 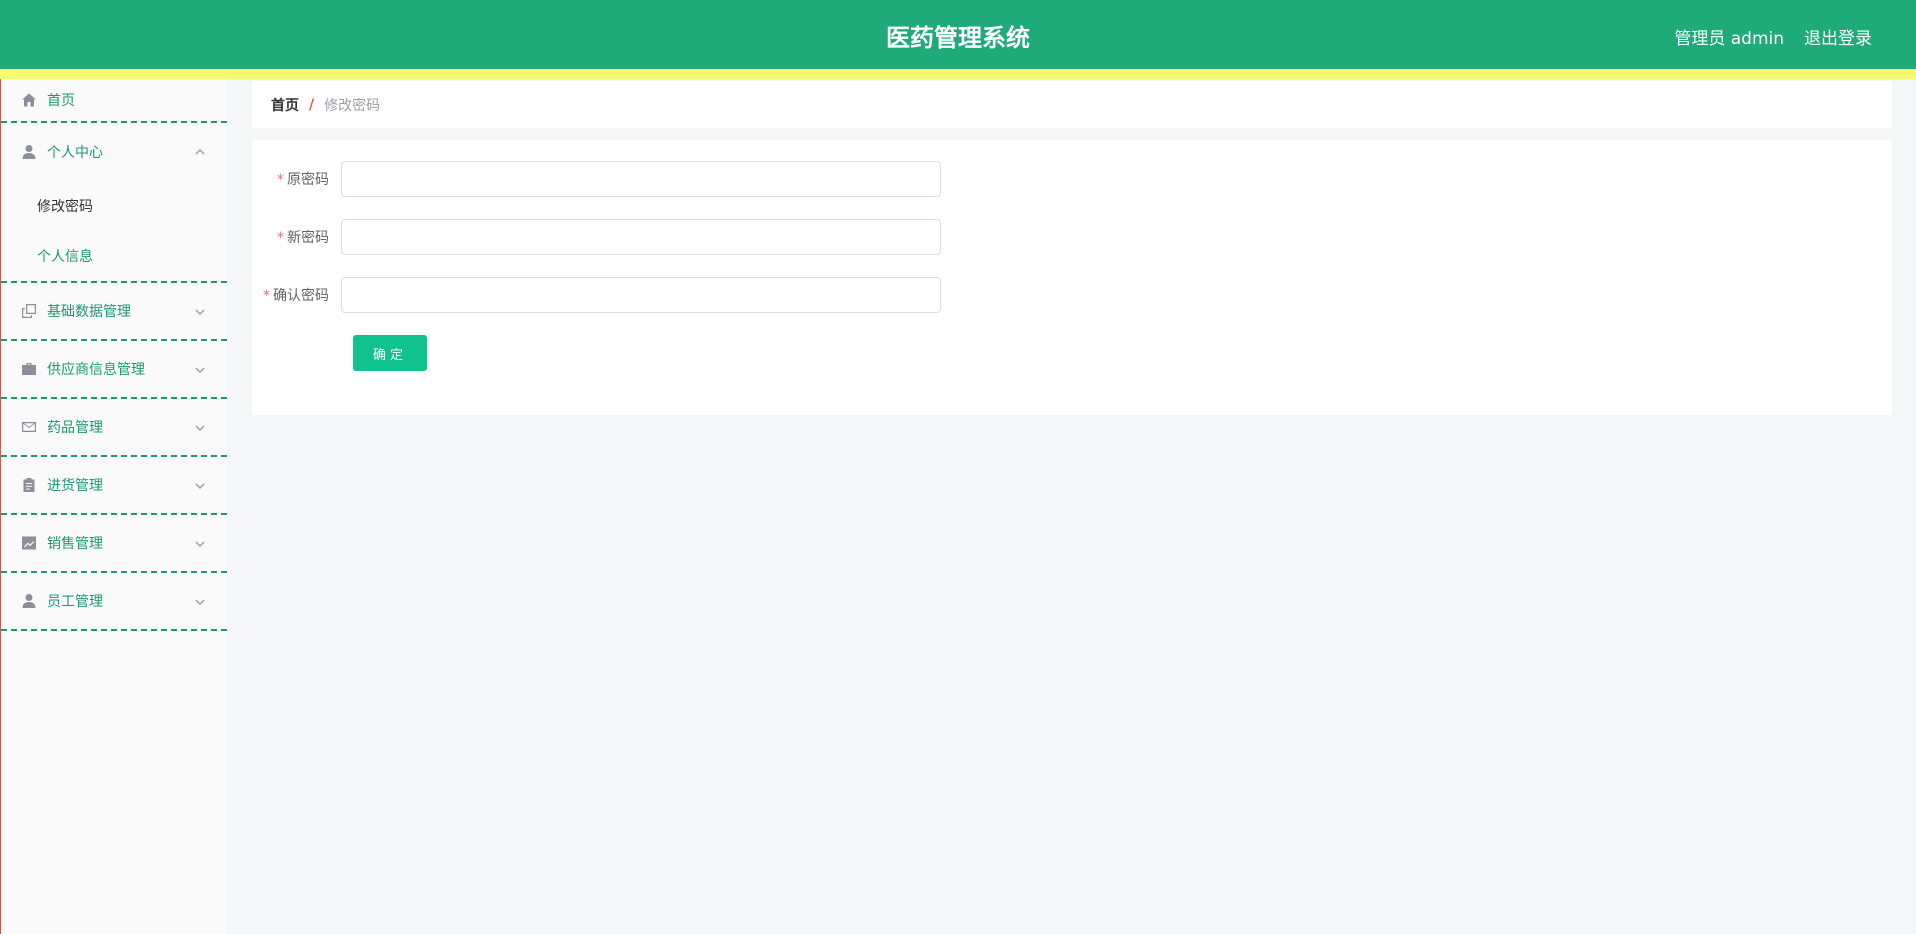 I want to click on sidebar-item-sales: 销售管理, so click(x=114, y=544).